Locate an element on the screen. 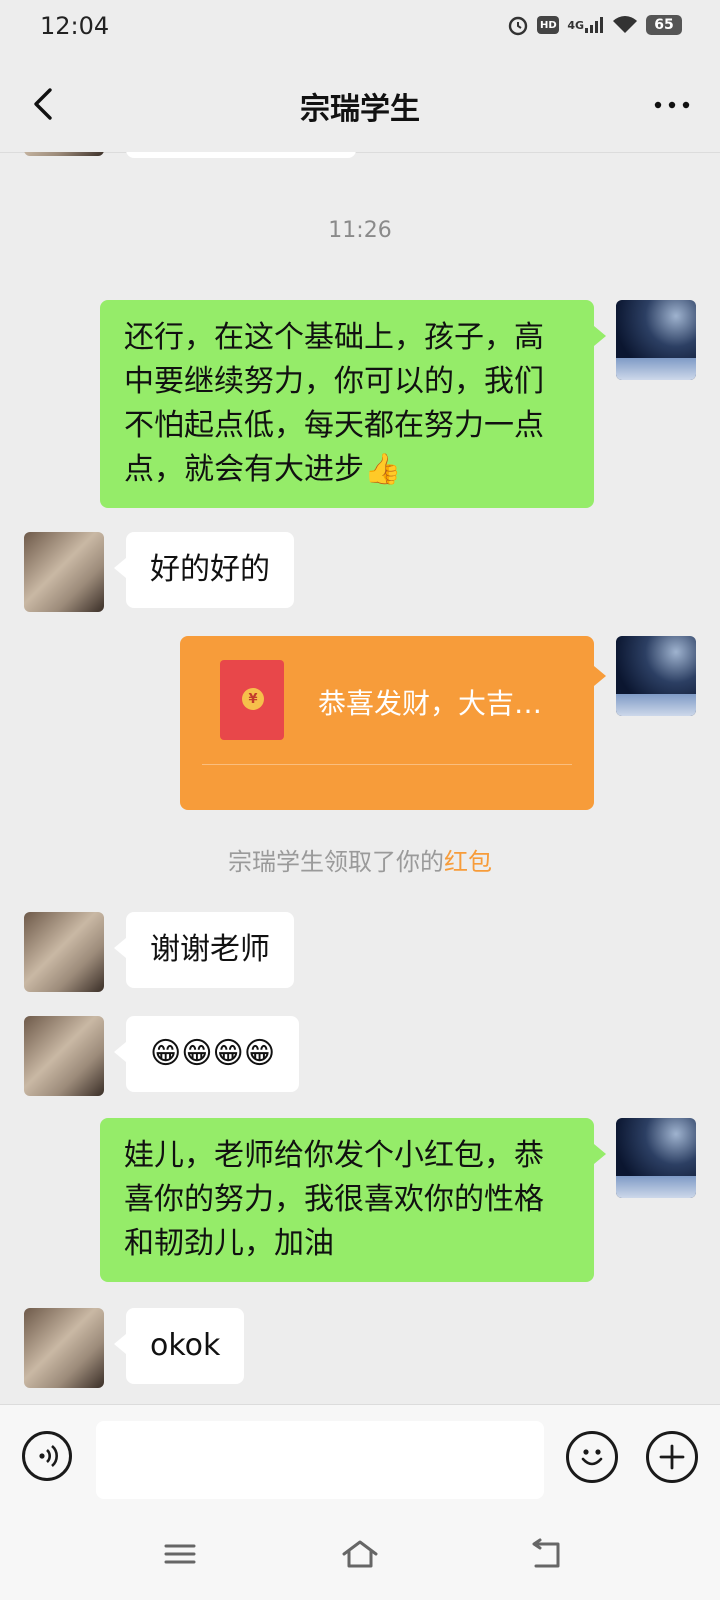  message-bubble: okok is located at coordinates (179, 1346).